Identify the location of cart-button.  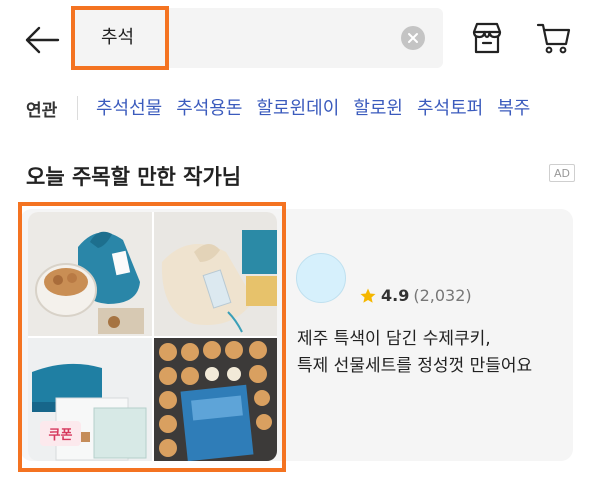
(554, 38).